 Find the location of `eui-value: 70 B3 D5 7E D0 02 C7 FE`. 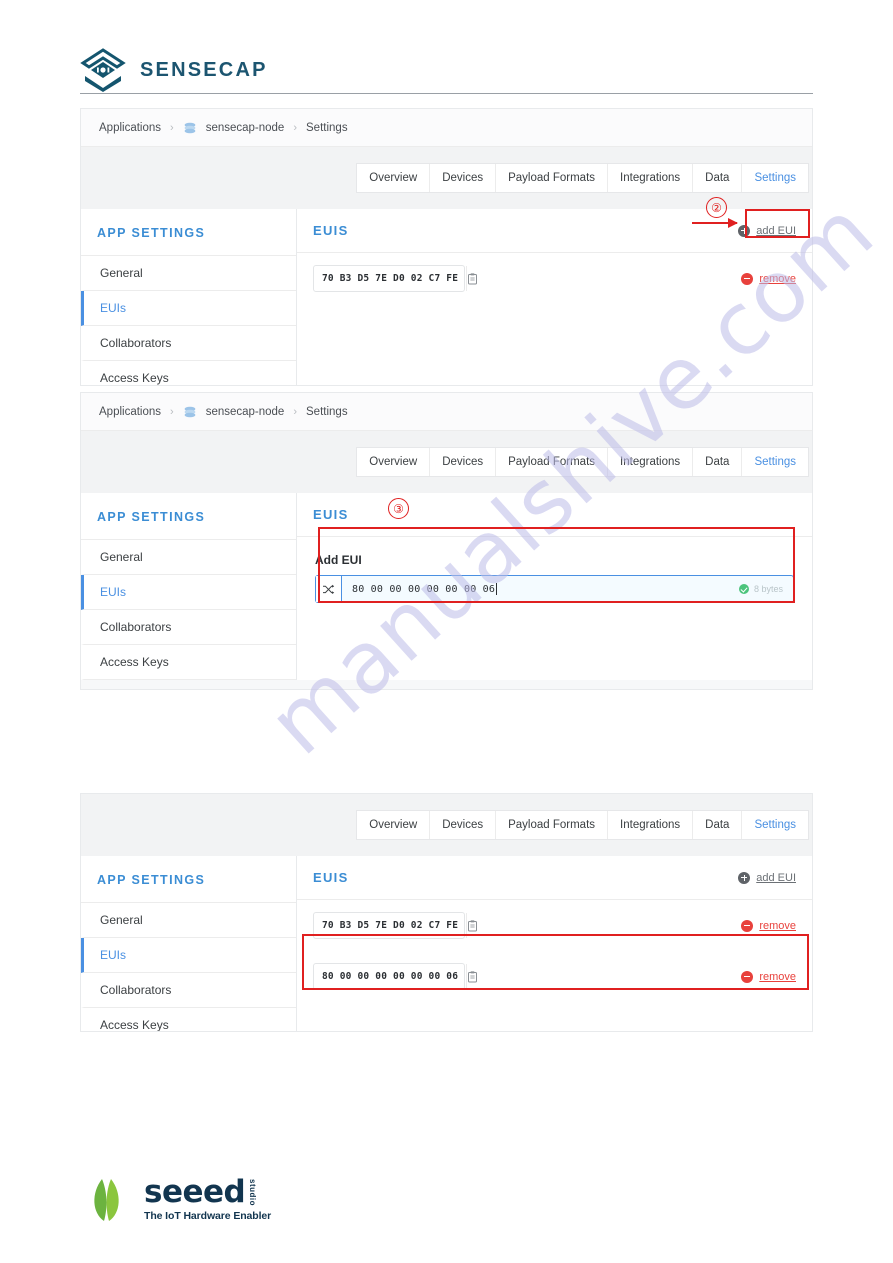

eui-value: 70 B3 D5 7E D0 02 C7 FE is located at coordinates (390, 925).